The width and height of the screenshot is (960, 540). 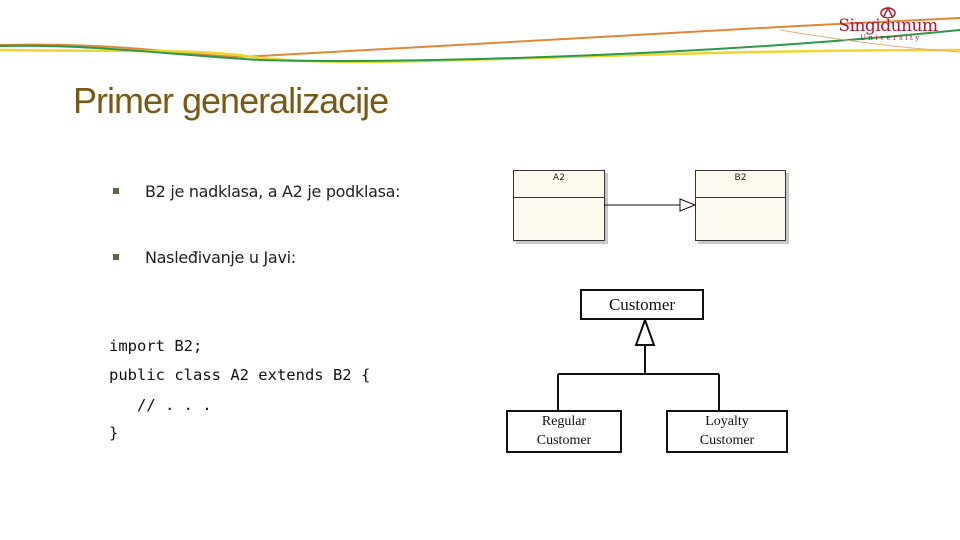 I want to click on code-line: public class A2 extends B2 {, so click(x=240, y=375).